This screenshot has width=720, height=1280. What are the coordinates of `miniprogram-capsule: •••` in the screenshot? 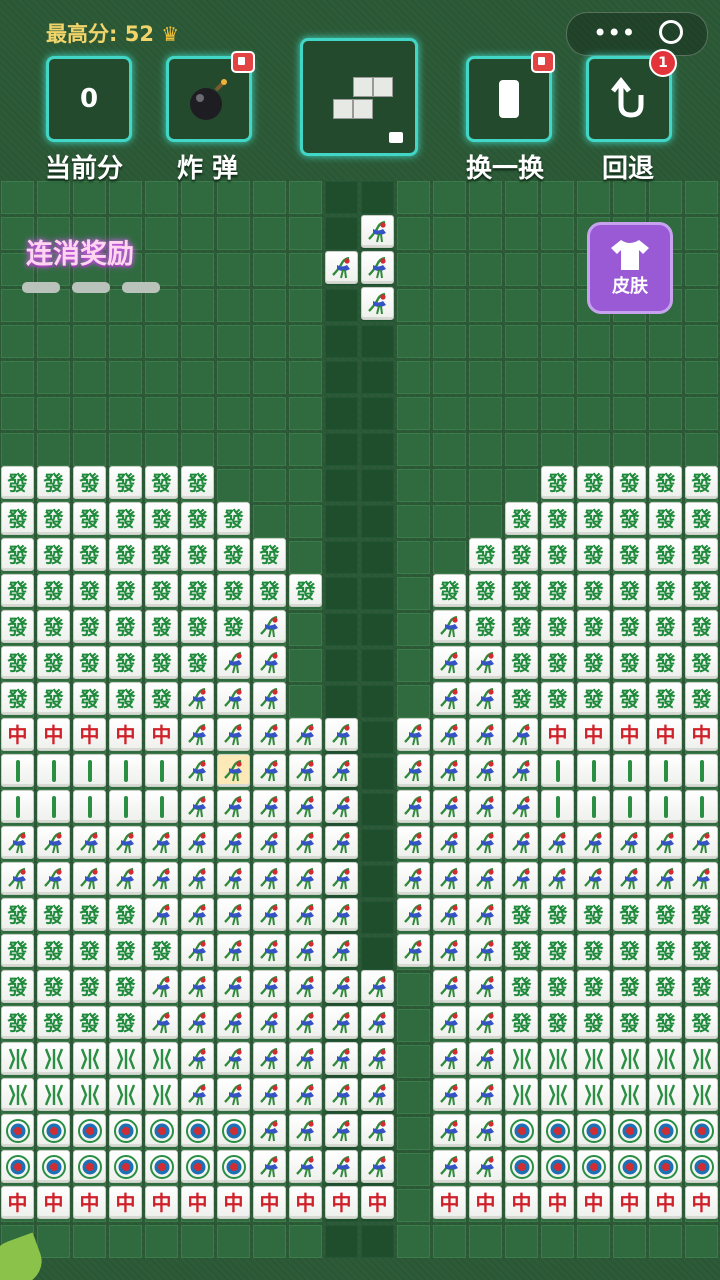 It's located at (637, 34).